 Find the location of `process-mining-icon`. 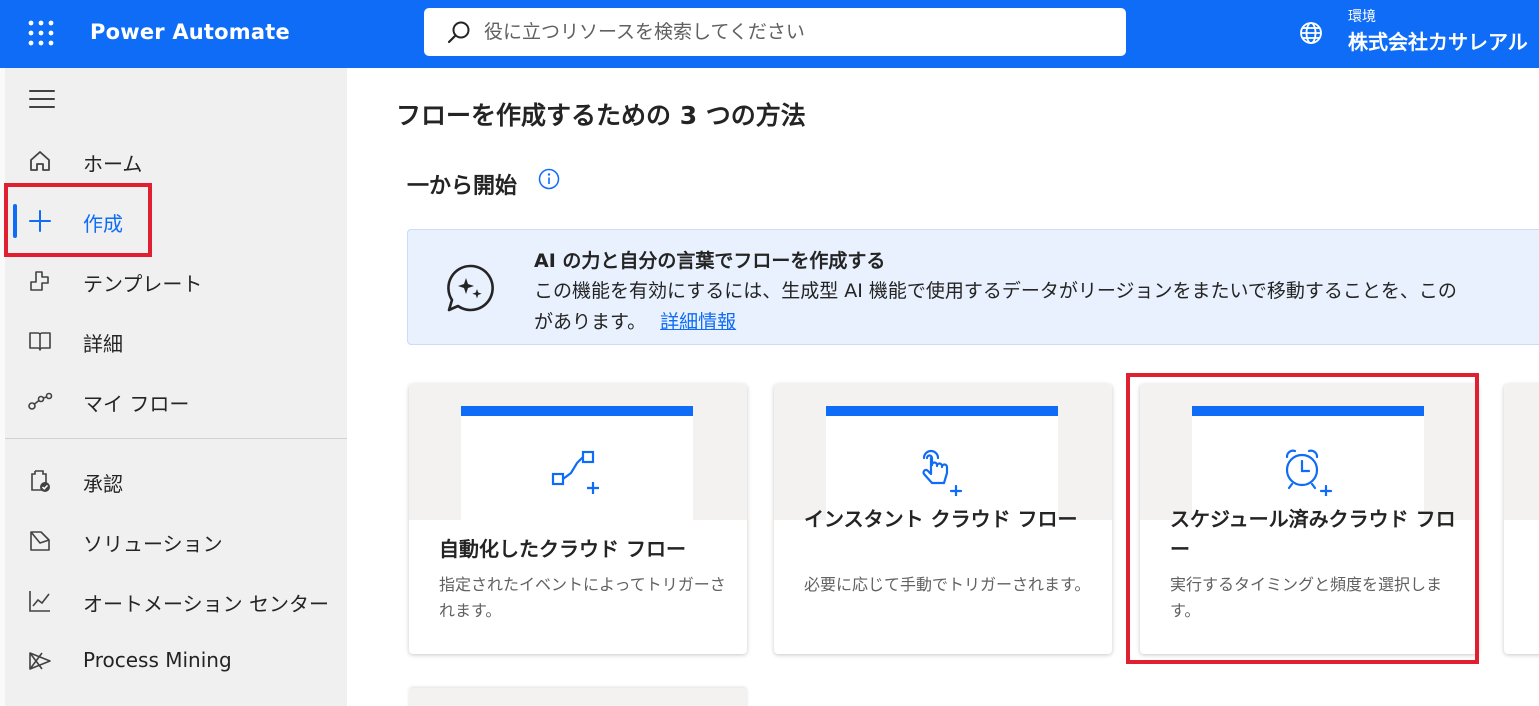

process-mining-icon is located at coordinates (40, 661).